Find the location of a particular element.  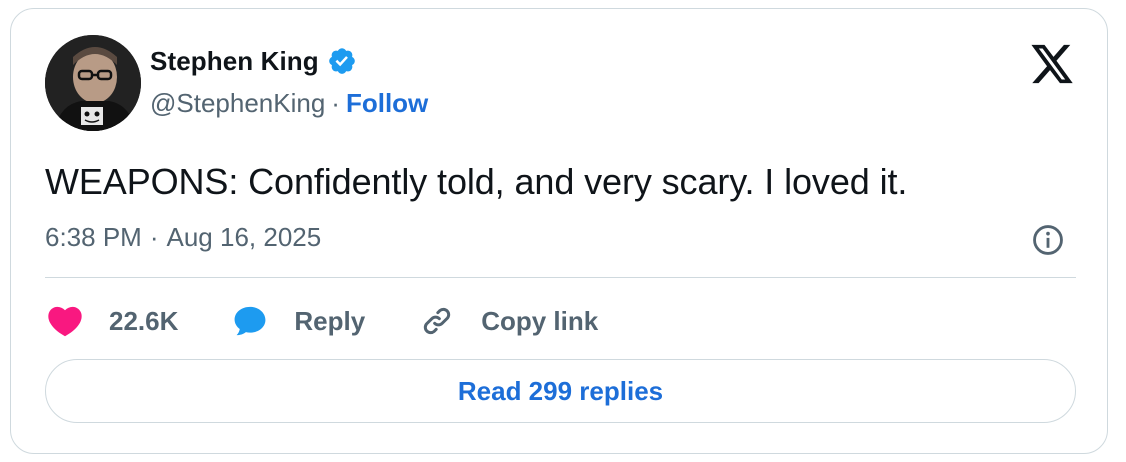

author-display-name: Stephen King is located at coordinates (234, 61).